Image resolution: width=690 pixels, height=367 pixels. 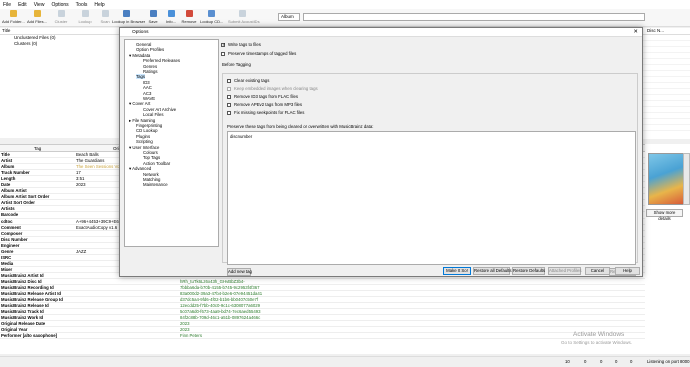 What do you see at coordinates (150, 49) in the screenshot?
I see `tree-node-option-profiles: Option Profiles` at bounding box center [150, 49].